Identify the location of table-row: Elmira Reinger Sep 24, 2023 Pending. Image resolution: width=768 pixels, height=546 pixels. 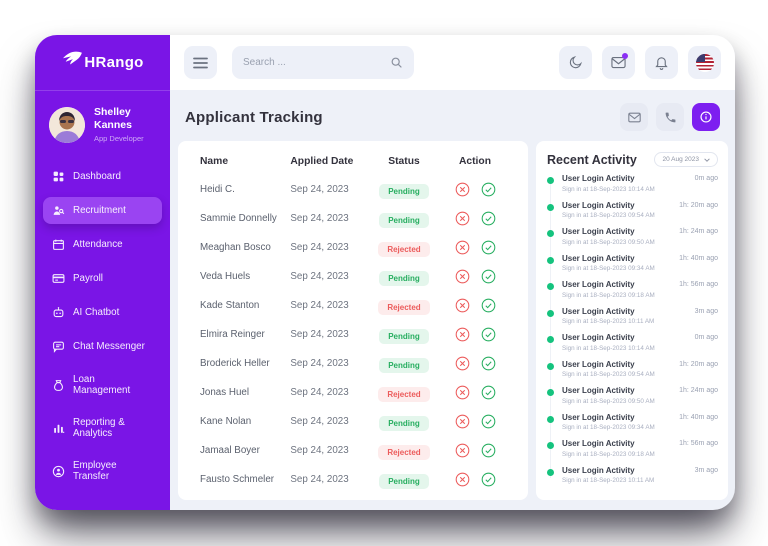
(353, 334).